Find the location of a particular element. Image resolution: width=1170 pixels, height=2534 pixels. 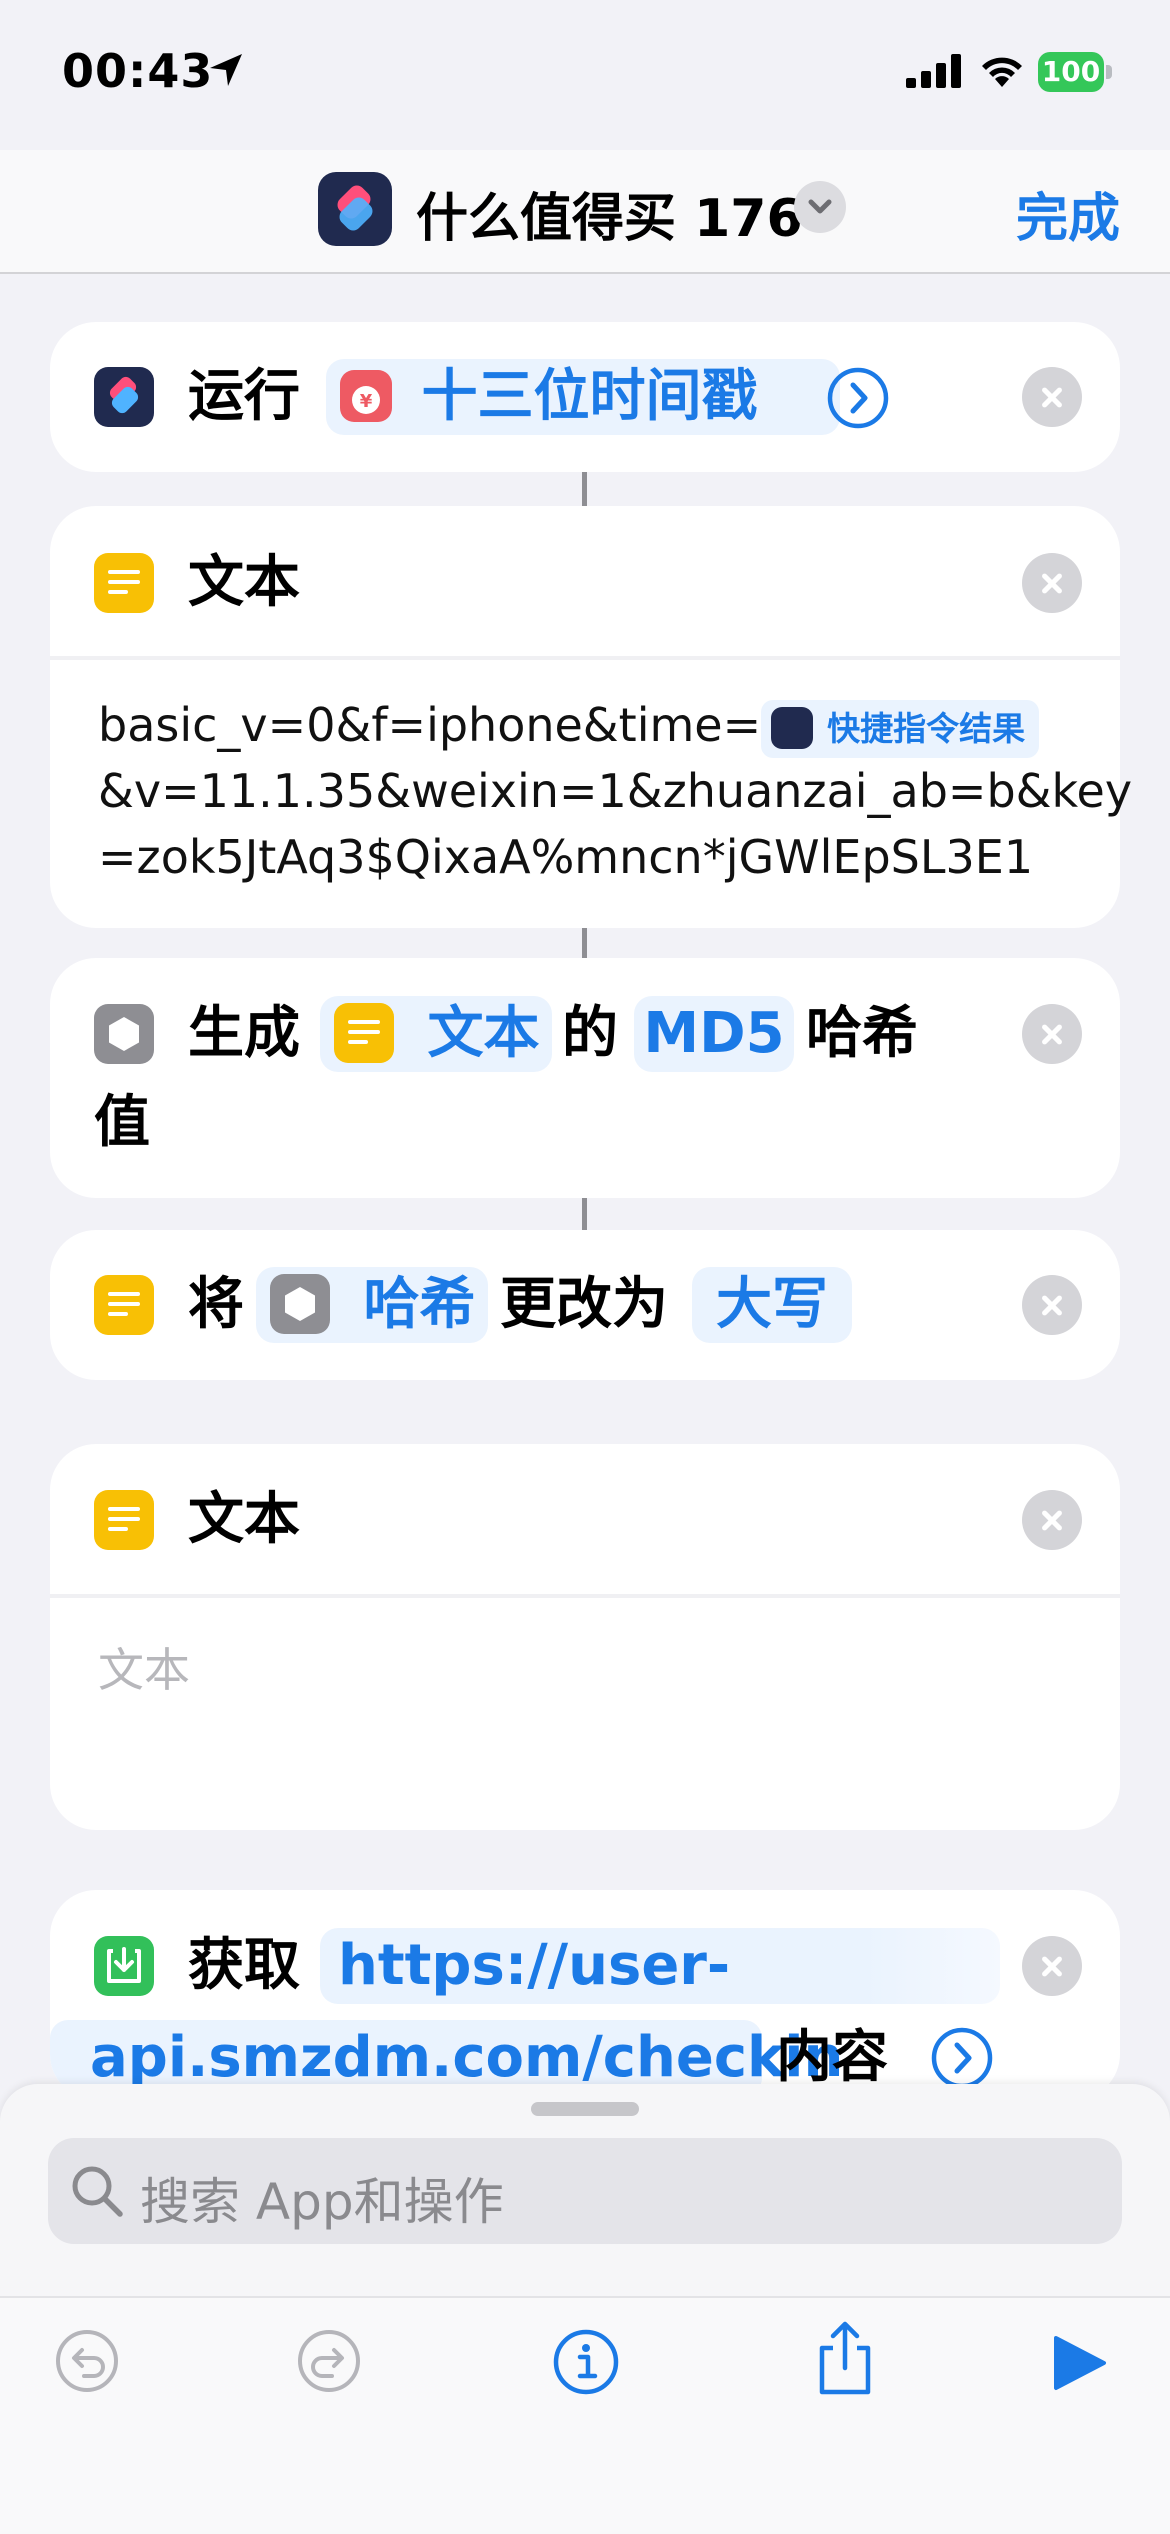

timestamp-shortcut-icon: ¥ is located at coordinates (366, 395).